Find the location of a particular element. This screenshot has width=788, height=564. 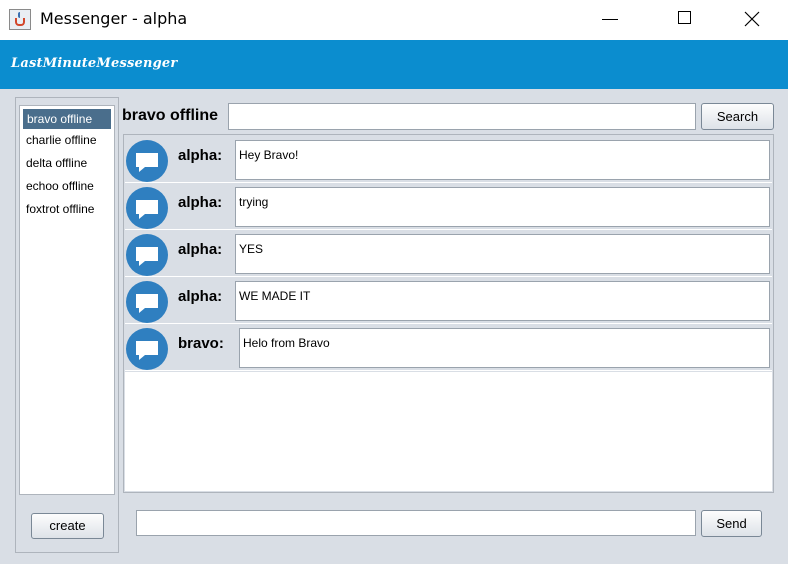

contact-item-foxtrot: foxtrot offline is located at coordinates (67, 209).